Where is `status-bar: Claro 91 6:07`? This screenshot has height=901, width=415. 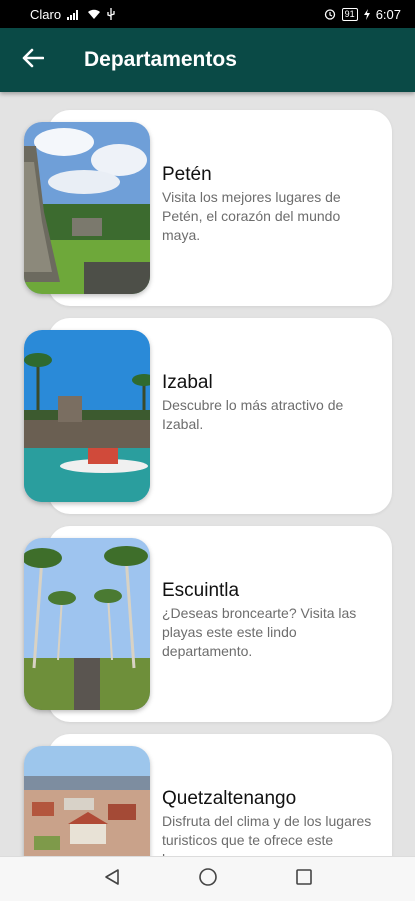 status-bar: Claro 91 6:07 is located at coordinates (207, 14).